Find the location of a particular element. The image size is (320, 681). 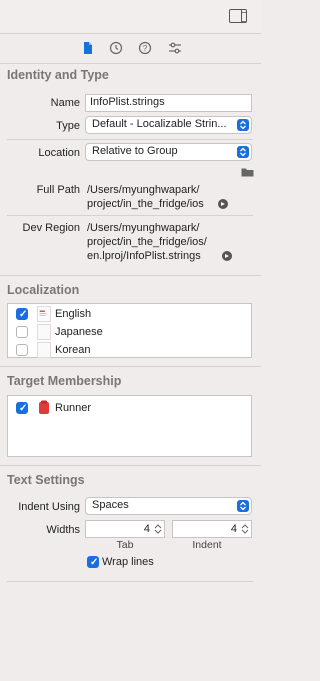

history-inspector-icon is located at coordinates (116, 48).